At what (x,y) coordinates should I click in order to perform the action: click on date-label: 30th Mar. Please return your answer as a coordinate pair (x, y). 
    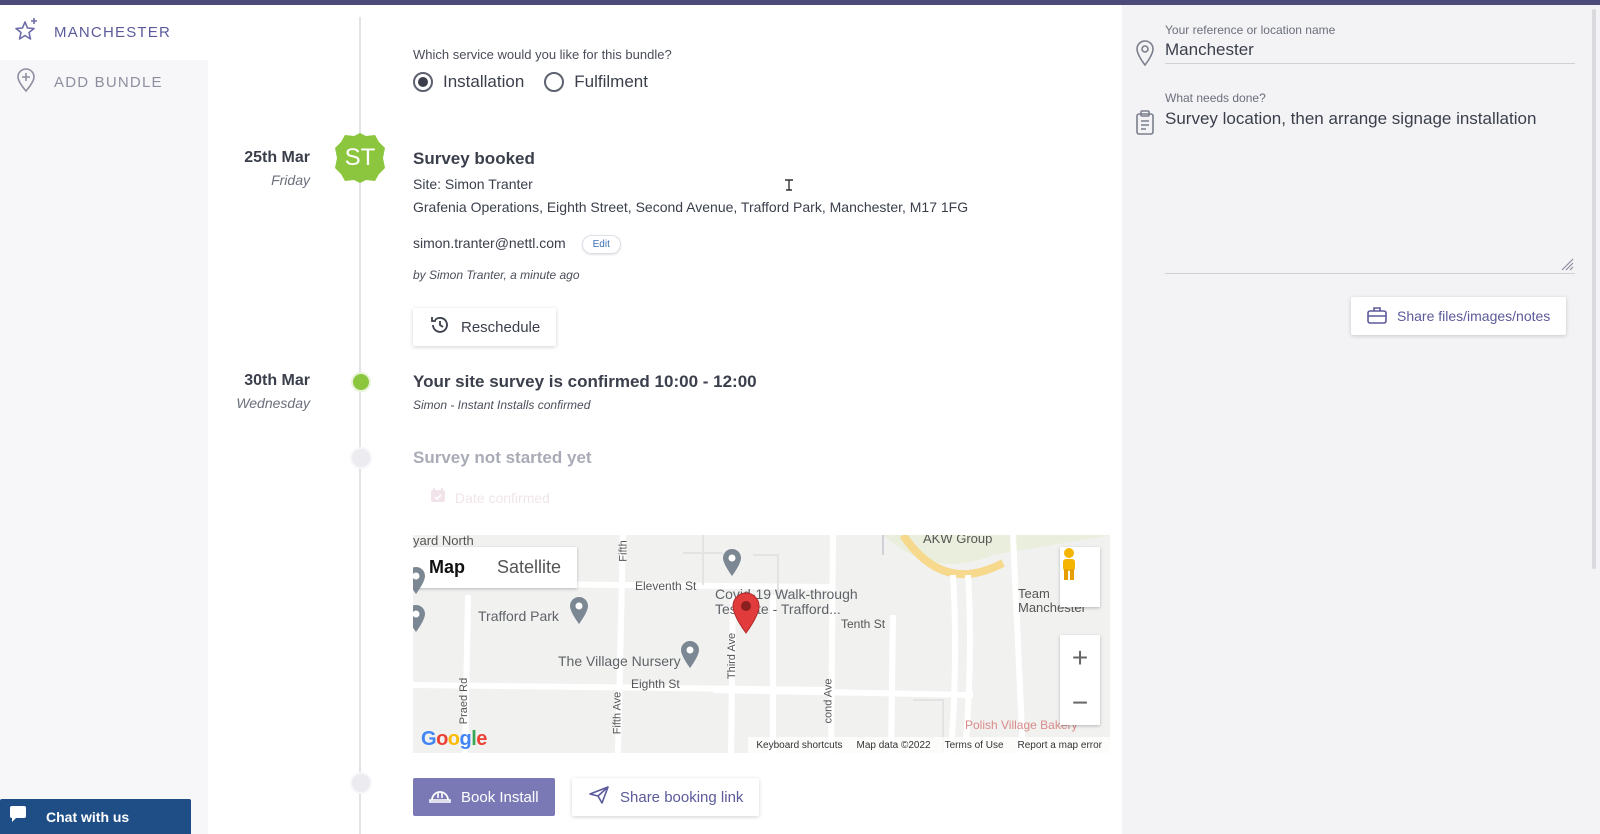
    Looking at the image, I should click on (277, 380).